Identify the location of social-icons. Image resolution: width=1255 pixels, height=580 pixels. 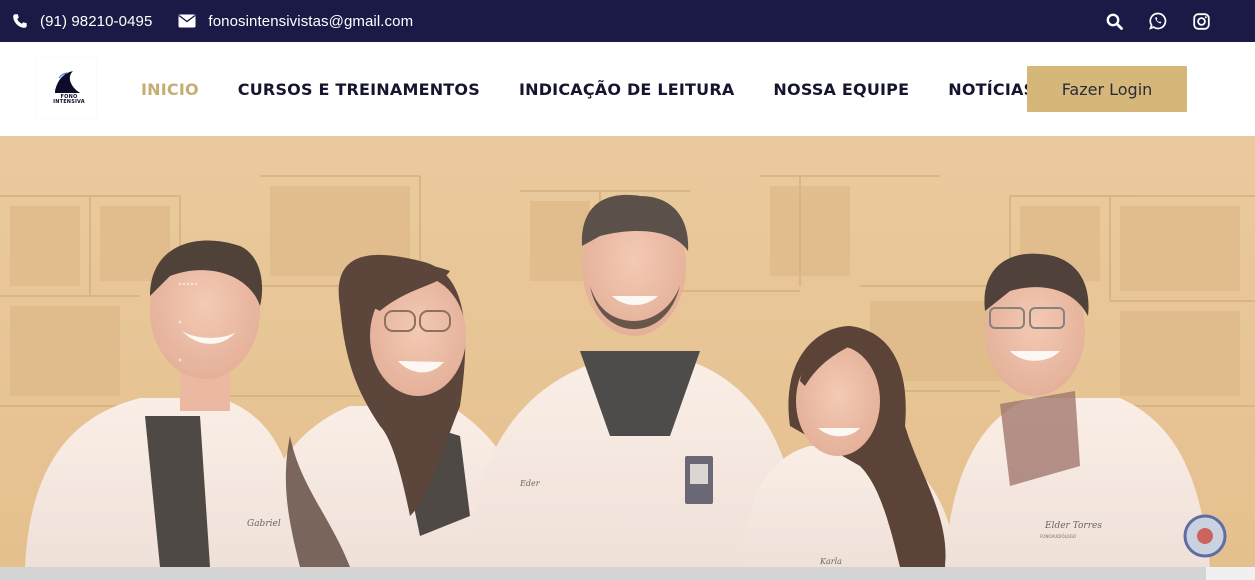
(1158, 21).